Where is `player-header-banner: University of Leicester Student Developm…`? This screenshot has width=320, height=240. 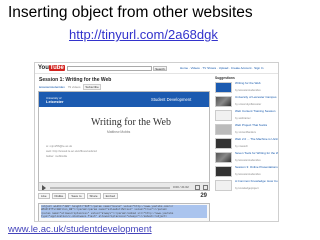
player-header-banner: University of Leicester Student Developm… is located at coordinates (124, 99).